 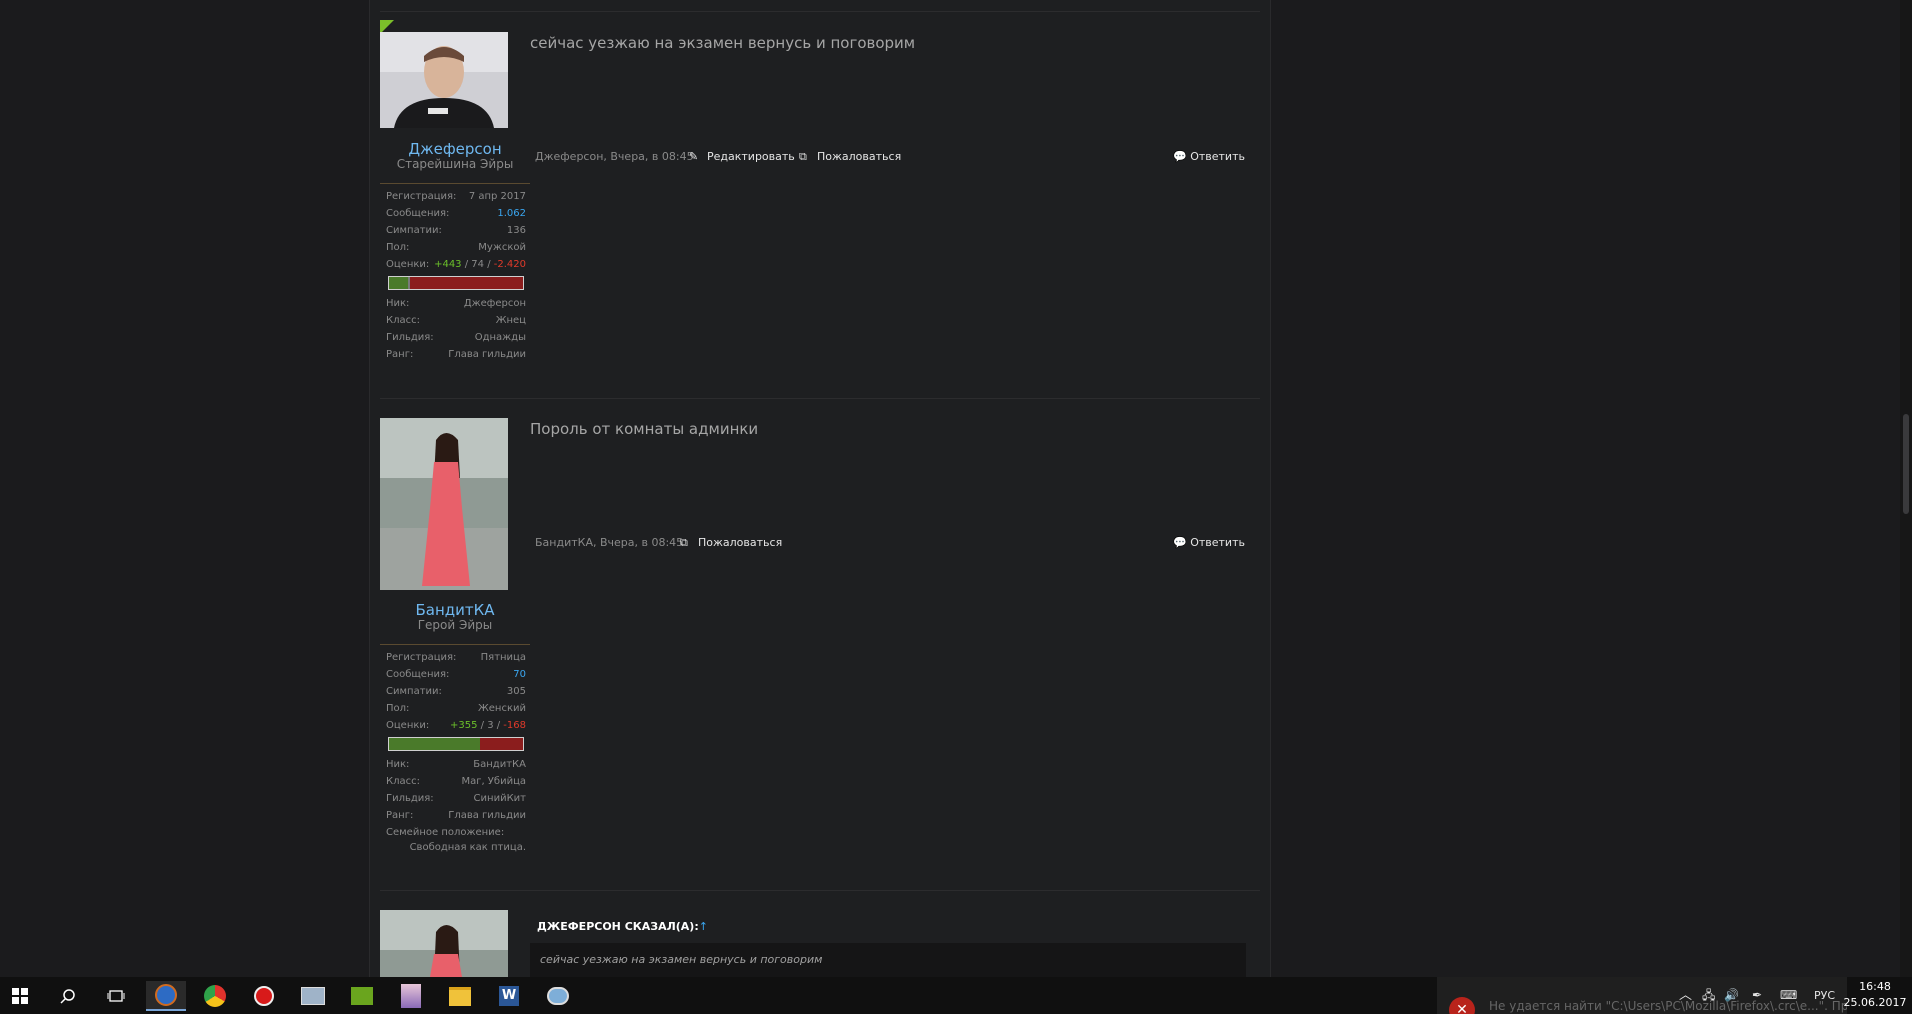 I want to click on stat-value-link: 1.062, so click(x=511, y=214).